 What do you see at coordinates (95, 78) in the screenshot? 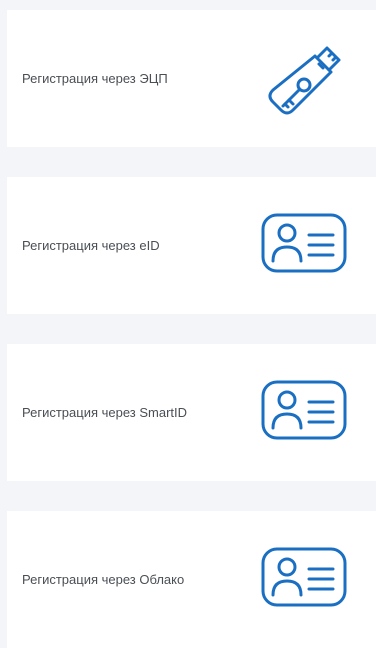
I see `registration-option-label: Регистрация через ЭЦП` at bounding box center [95, 78].